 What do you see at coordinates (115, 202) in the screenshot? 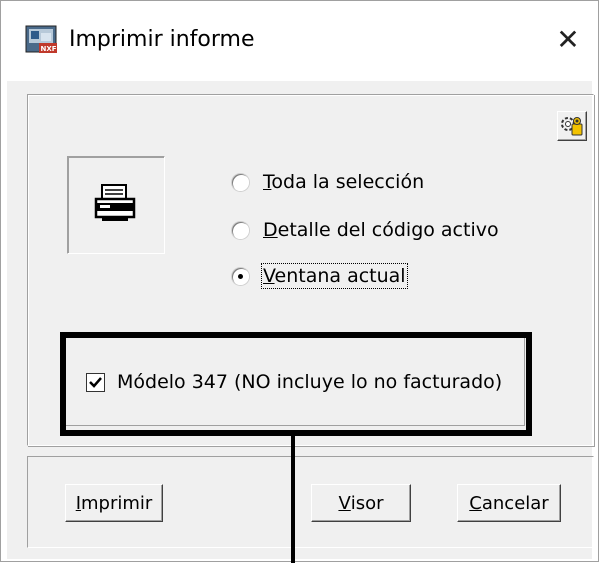
I see `printer-icon` at bounding box center [115, 202].